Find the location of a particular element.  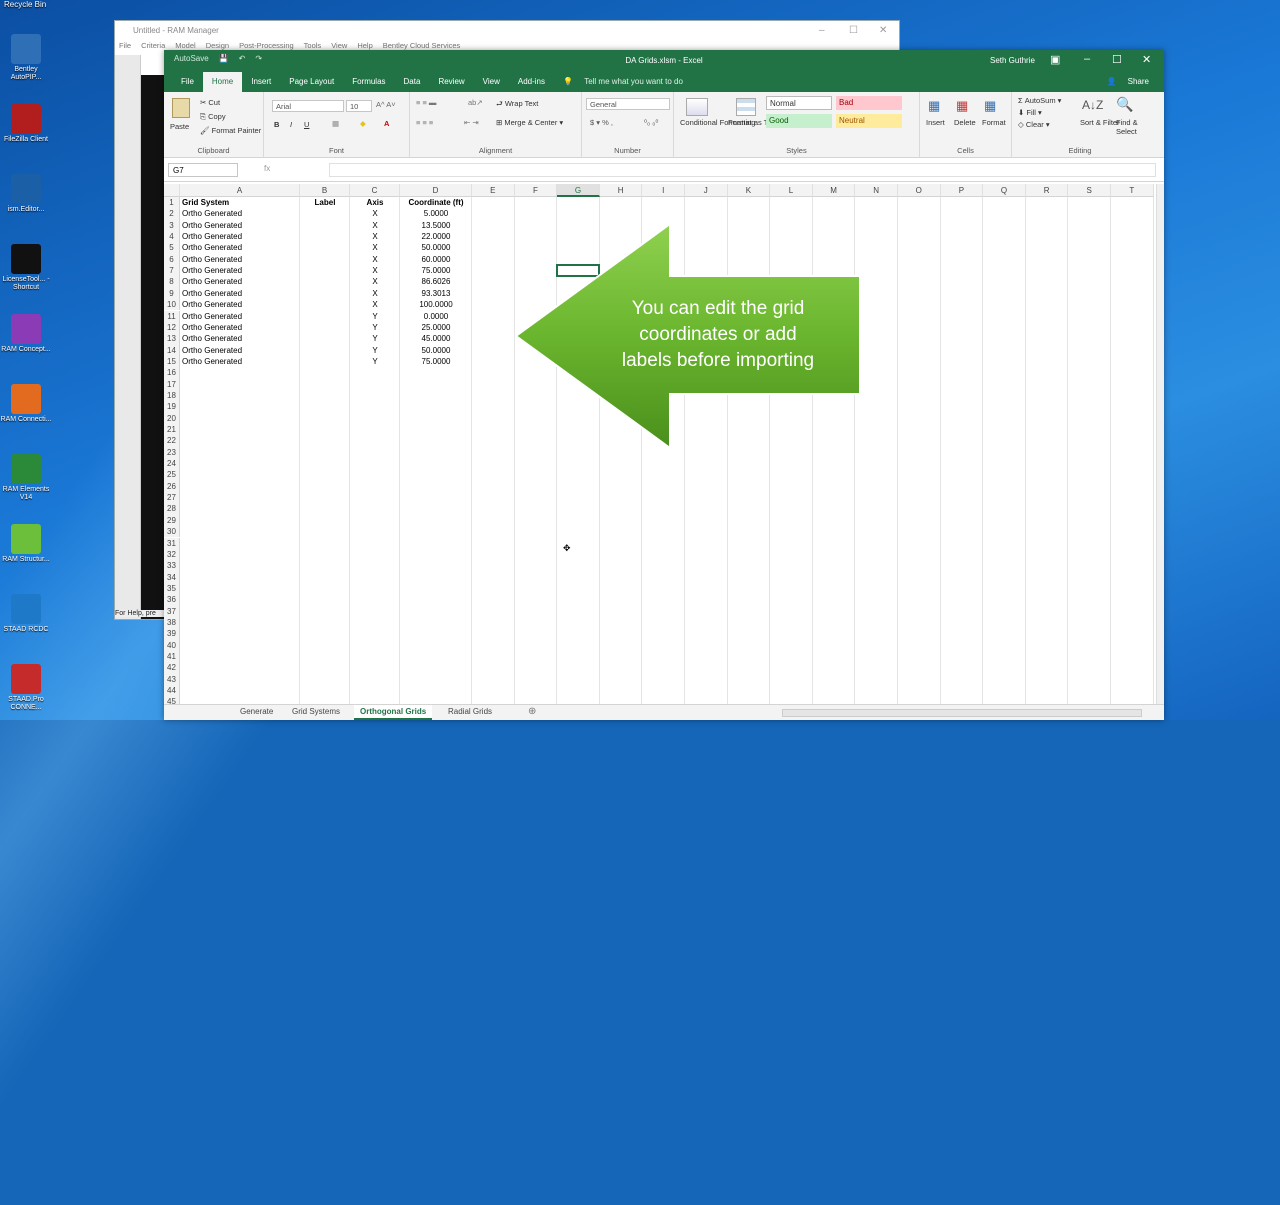

row-header: 15 is located at coordinates (172, 361).